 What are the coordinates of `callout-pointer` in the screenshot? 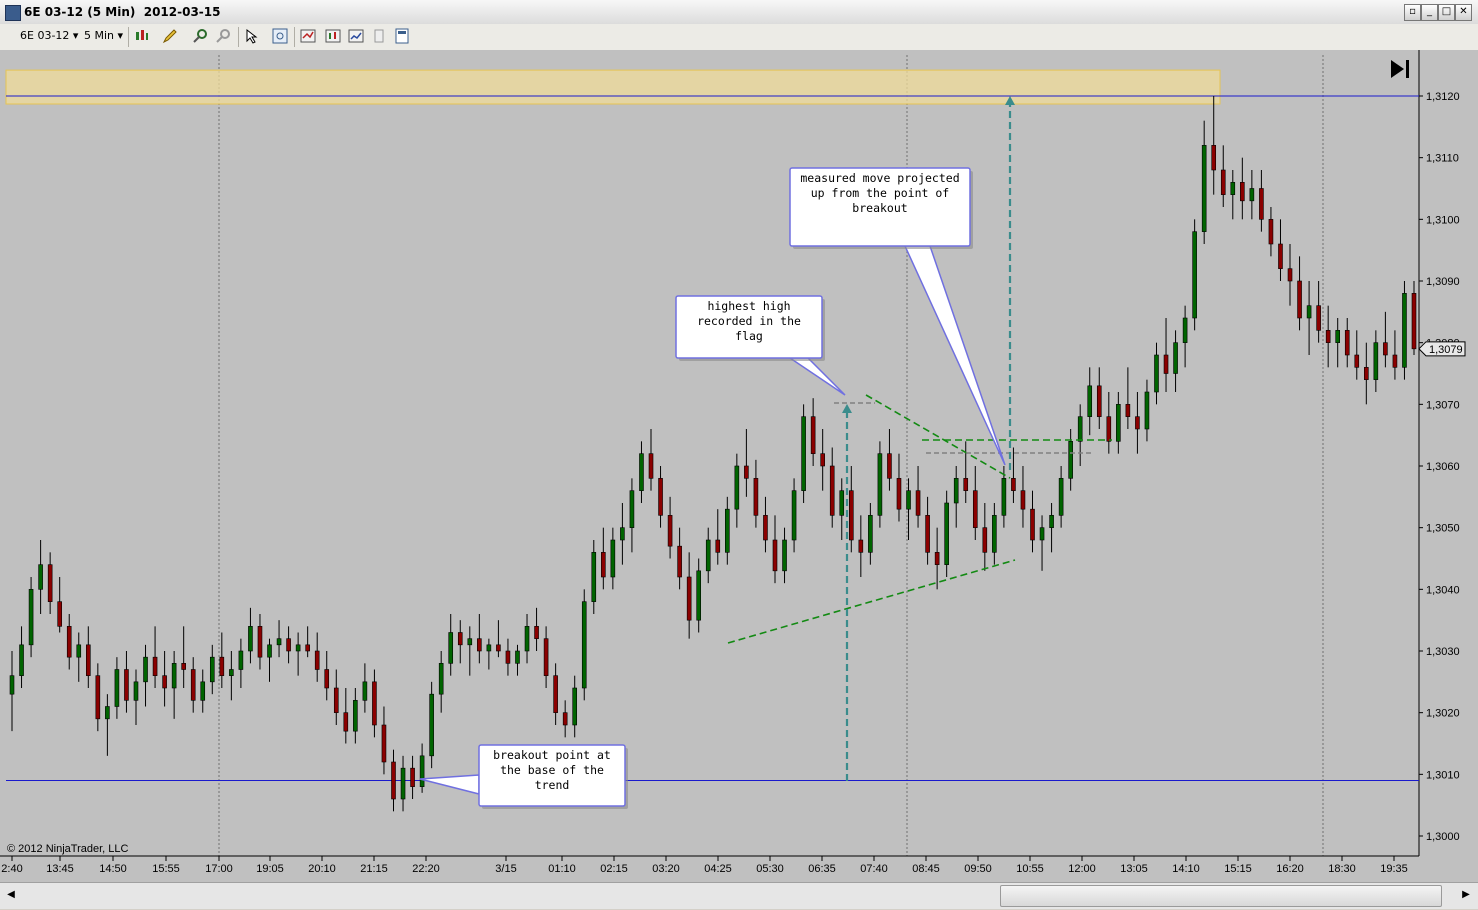 It's located at (816, 376).